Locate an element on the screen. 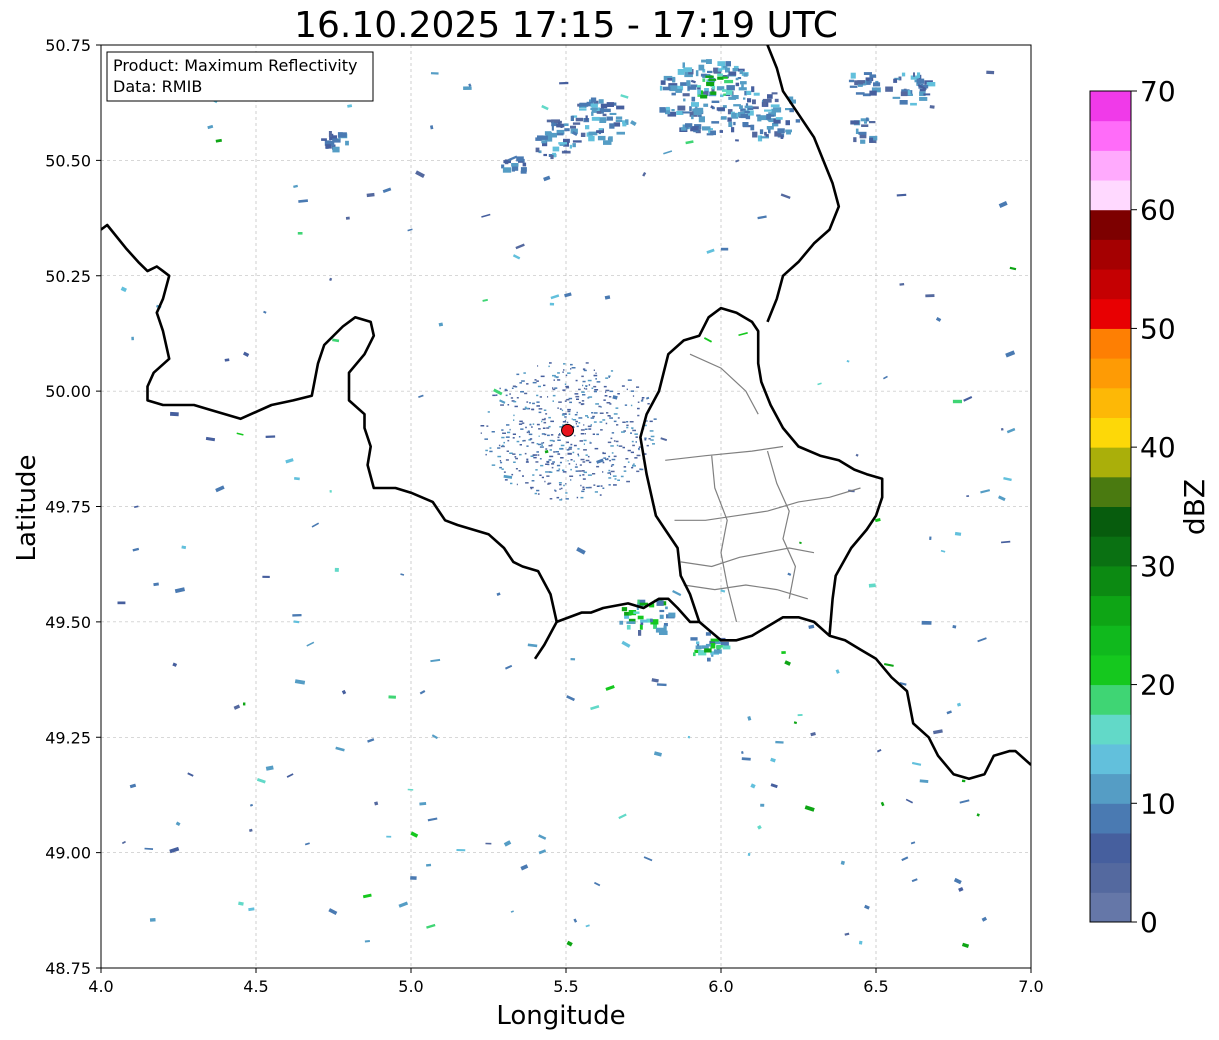 The height and width of the screenshot is (1040, 1219). x-axis-ticks: 4.0 4.5 5.0 5.5 6.0 6.5 7.0 is located at coordinates (566, 982).